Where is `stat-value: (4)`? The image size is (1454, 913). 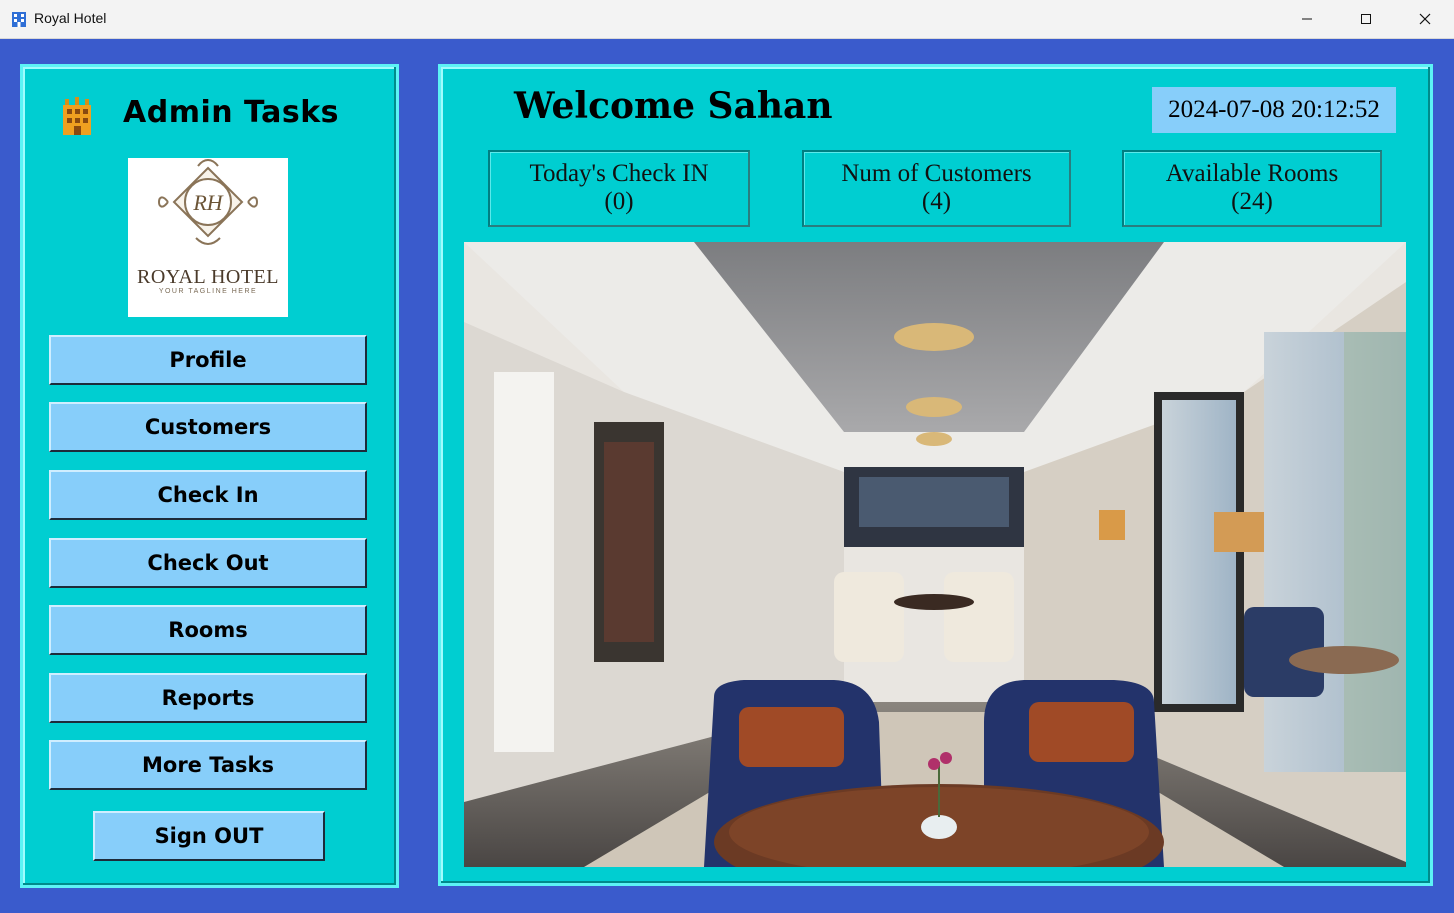 stat-value: (4) is located at coordinates (936, 201).